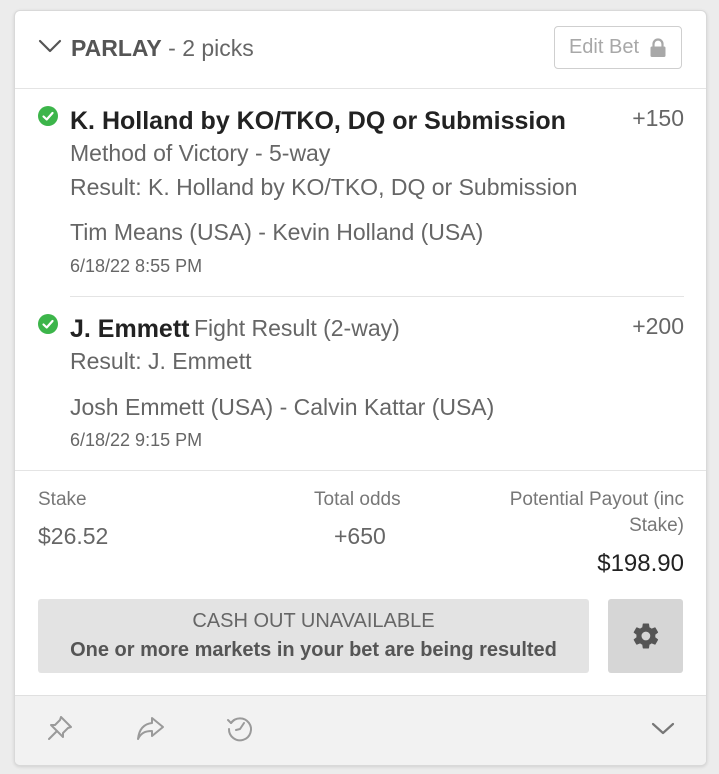  Describe the element at coordinates (200, 153) in the screenshot. I see `market-name: Method of Victory - 5-way` at that location.